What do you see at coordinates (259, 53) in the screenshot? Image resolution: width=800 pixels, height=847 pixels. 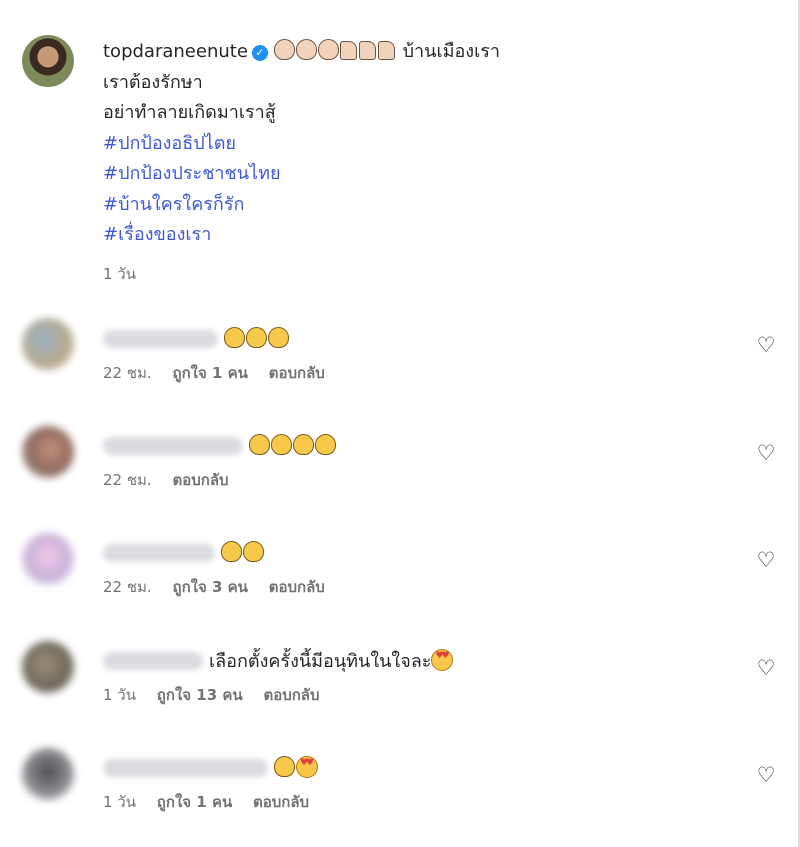 I see `verified-badge-icon: ✓` at bounding box center [259, 53].